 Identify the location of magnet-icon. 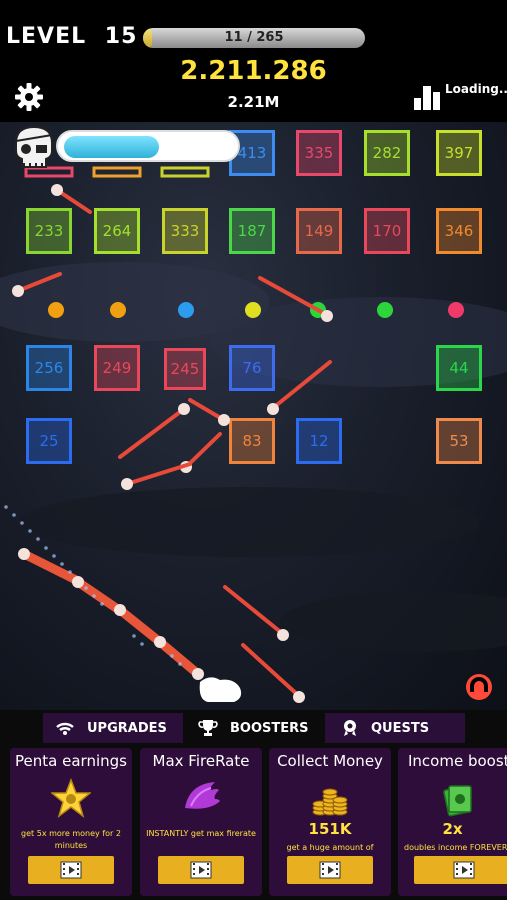
(479, 687).